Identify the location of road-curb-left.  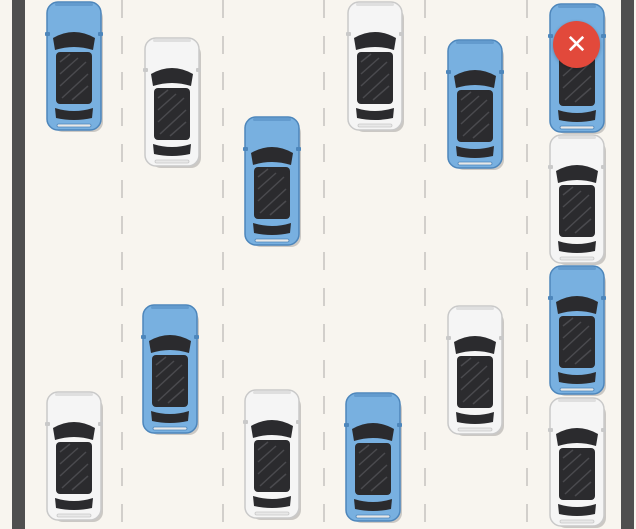
(18, 264).